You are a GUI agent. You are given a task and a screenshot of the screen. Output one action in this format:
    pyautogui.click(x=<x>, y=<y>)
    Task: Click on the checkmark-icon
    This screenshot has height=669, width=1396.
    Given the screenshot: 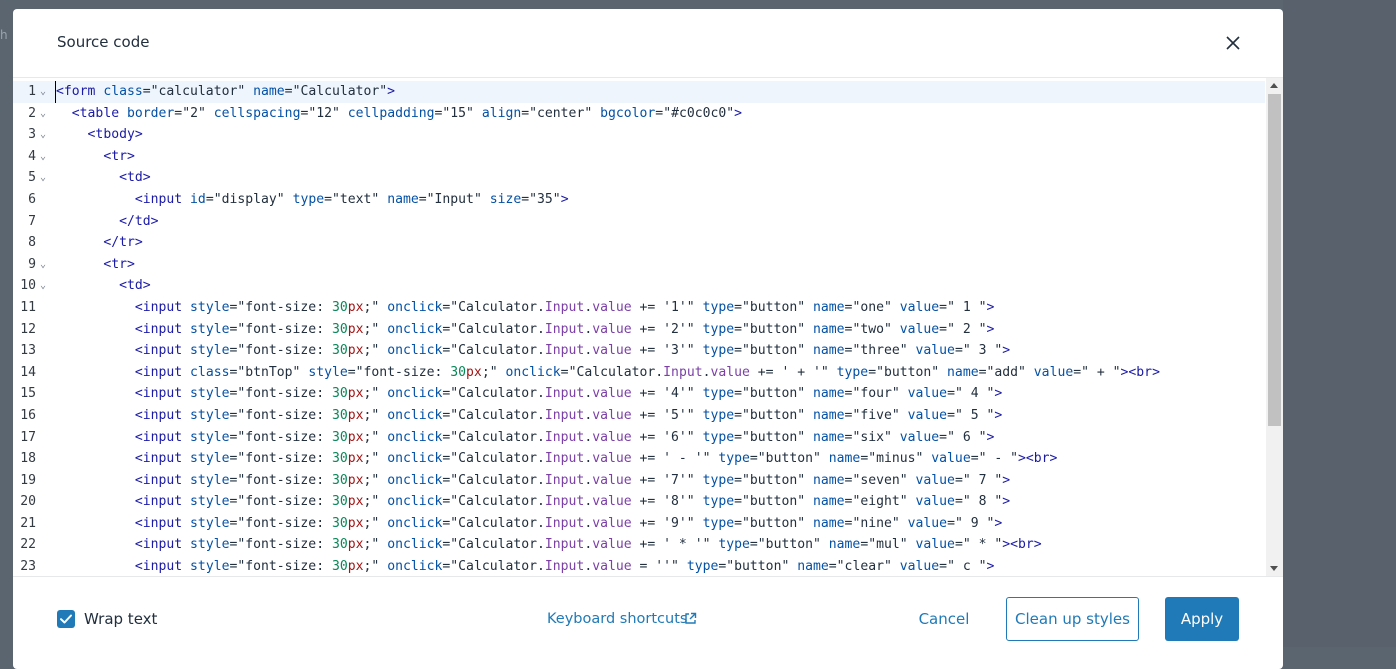 What is the action you would take?
    pyautogui.click(x=66, y=619)
    